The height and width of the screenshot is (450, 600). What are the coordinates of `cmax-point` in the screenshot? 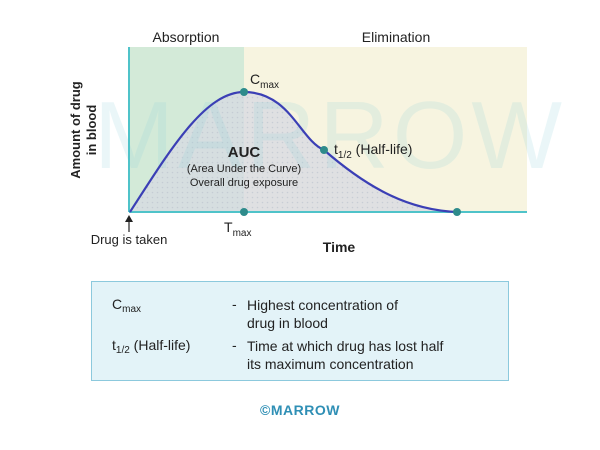 It's located at (244, 92).